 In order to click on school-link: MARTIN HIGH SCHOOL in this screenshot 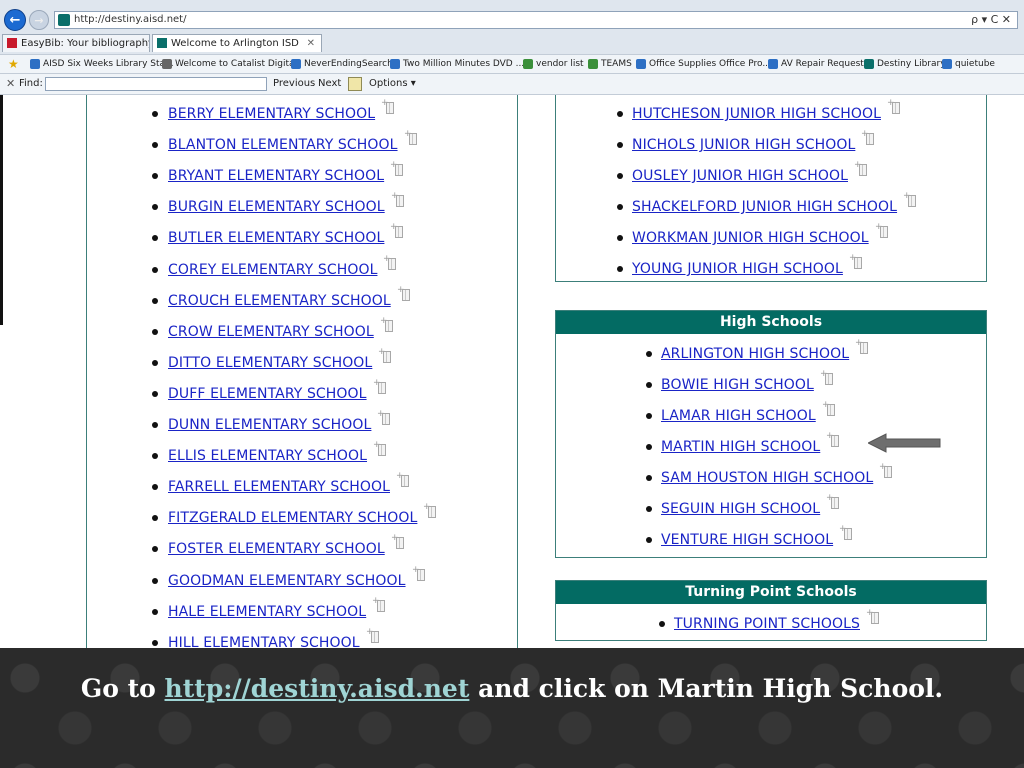, I will do `click(740, 447)`.